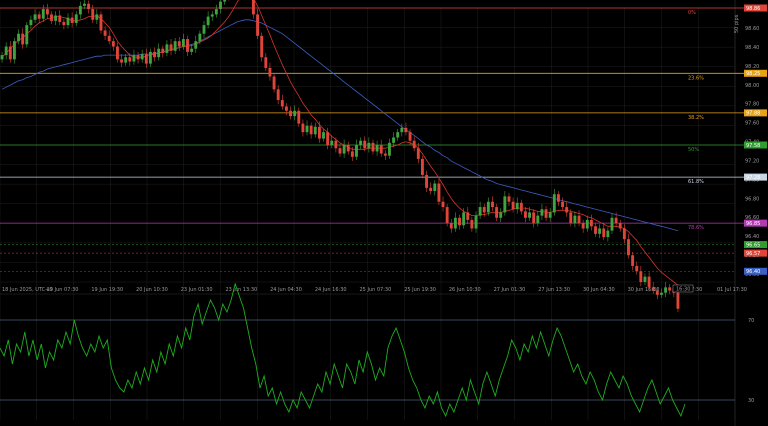 The width and height of the screenshot is (768, 426). What do you see at coordinates (753, 254) in the screenshot?
I see `tag-text: 96.57` at bounding box center [753, 254].